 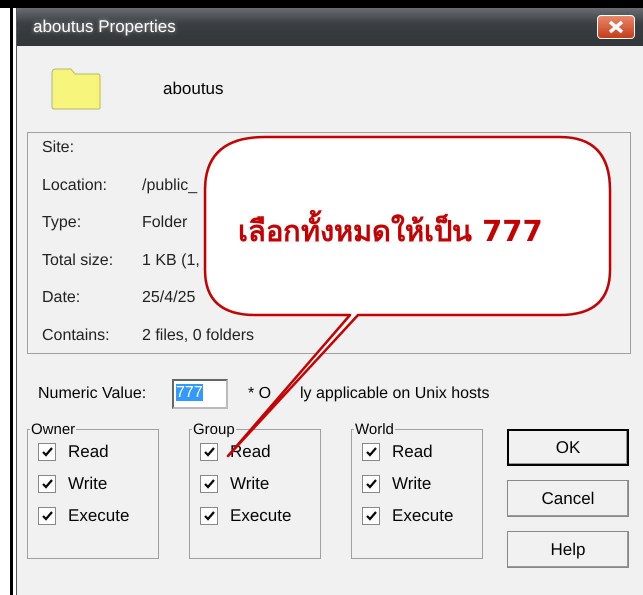 What do you see at coordinates (395, 394) in the screenshot?
I see `unix-note: ly applicable on Unix hosts` at bounding box center [395, 394].